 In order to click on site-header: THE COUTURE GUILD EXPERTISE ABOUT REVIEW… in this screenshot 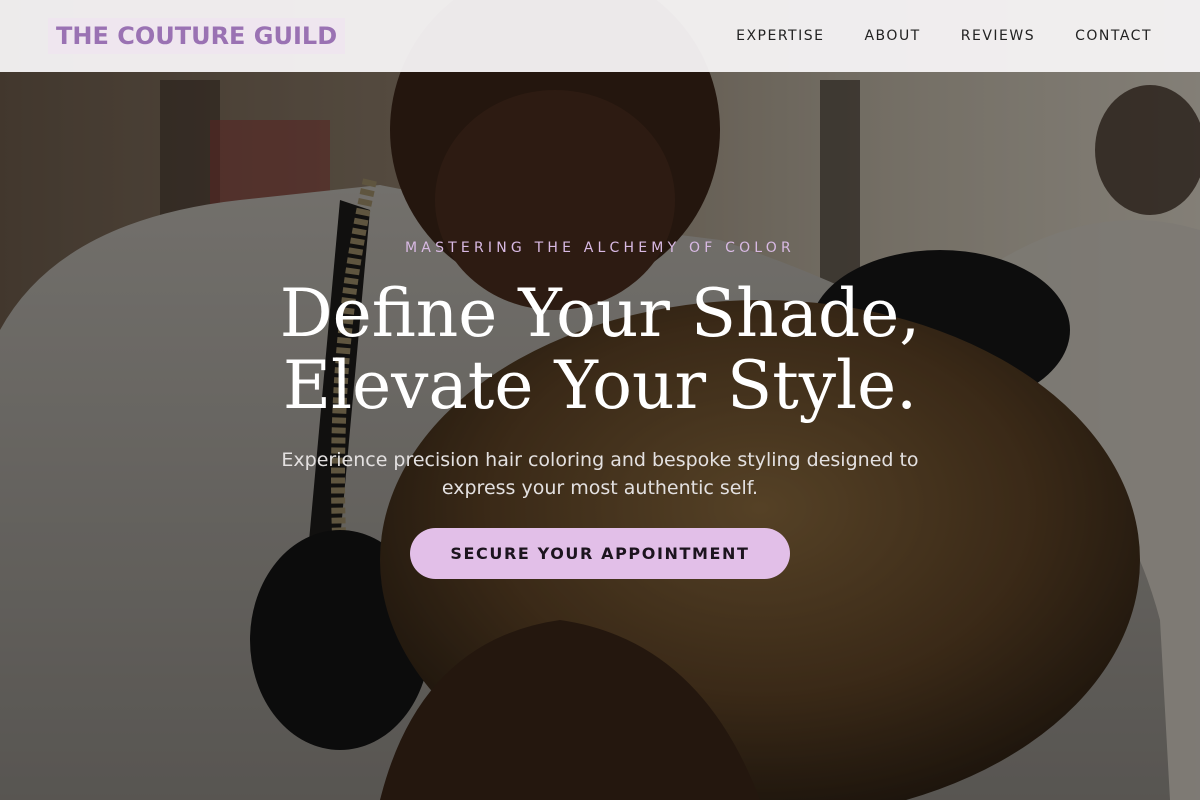, I will do `click(600, 36)`.